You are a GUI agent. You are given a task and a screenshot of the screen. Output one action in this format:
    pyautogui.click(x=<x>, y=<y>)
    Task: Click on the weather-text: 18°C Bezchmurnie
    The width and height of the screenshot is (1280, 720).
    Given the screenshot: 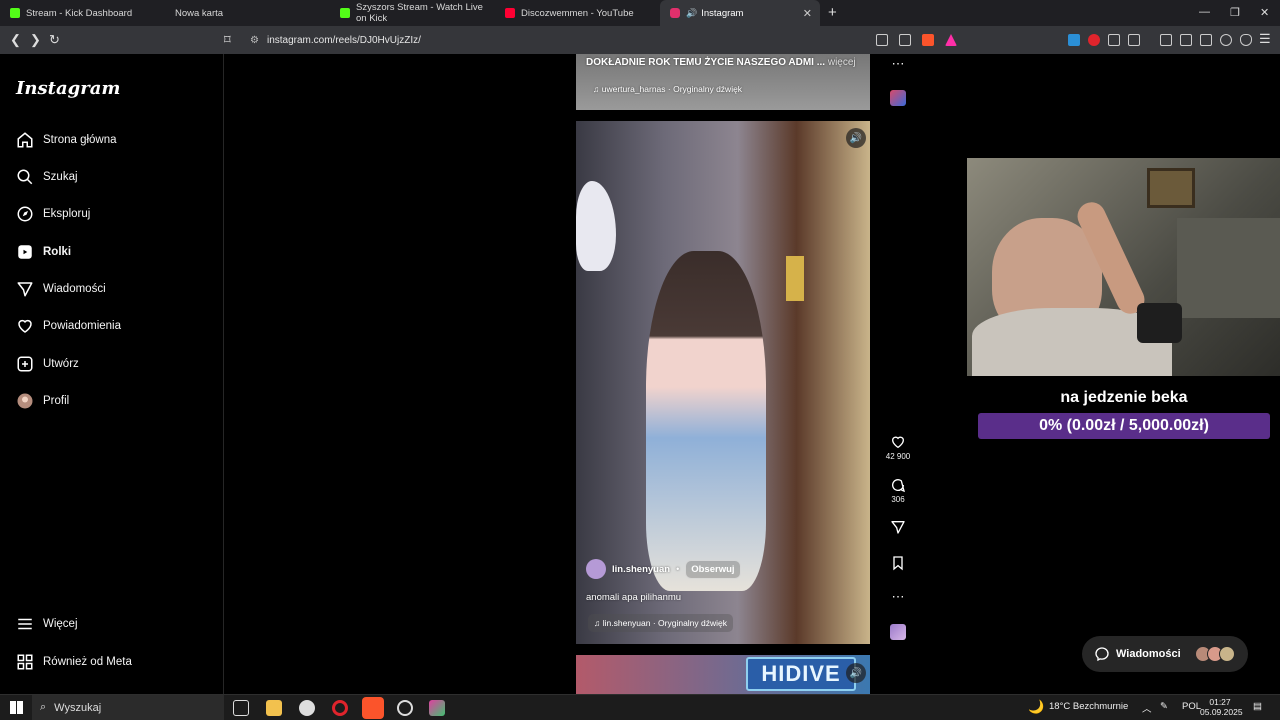 What is the action you would take?
    pyautogui.click(x=1088, y=706)
    